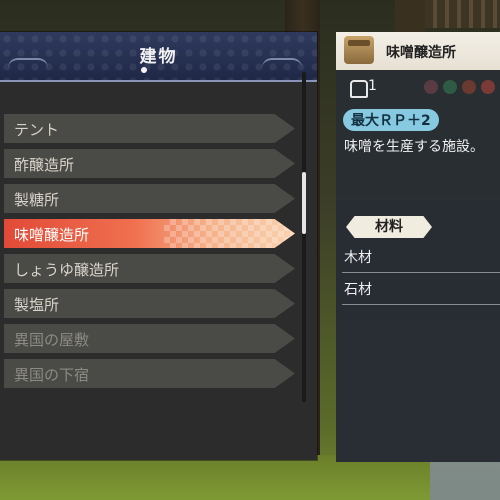 Image resolution: width=500 pixels, height=500 pixels. What do you see at coordinates (144, 70) in the screenshot?
I see `page-indicator-dot` at bounding box center [144, 70].